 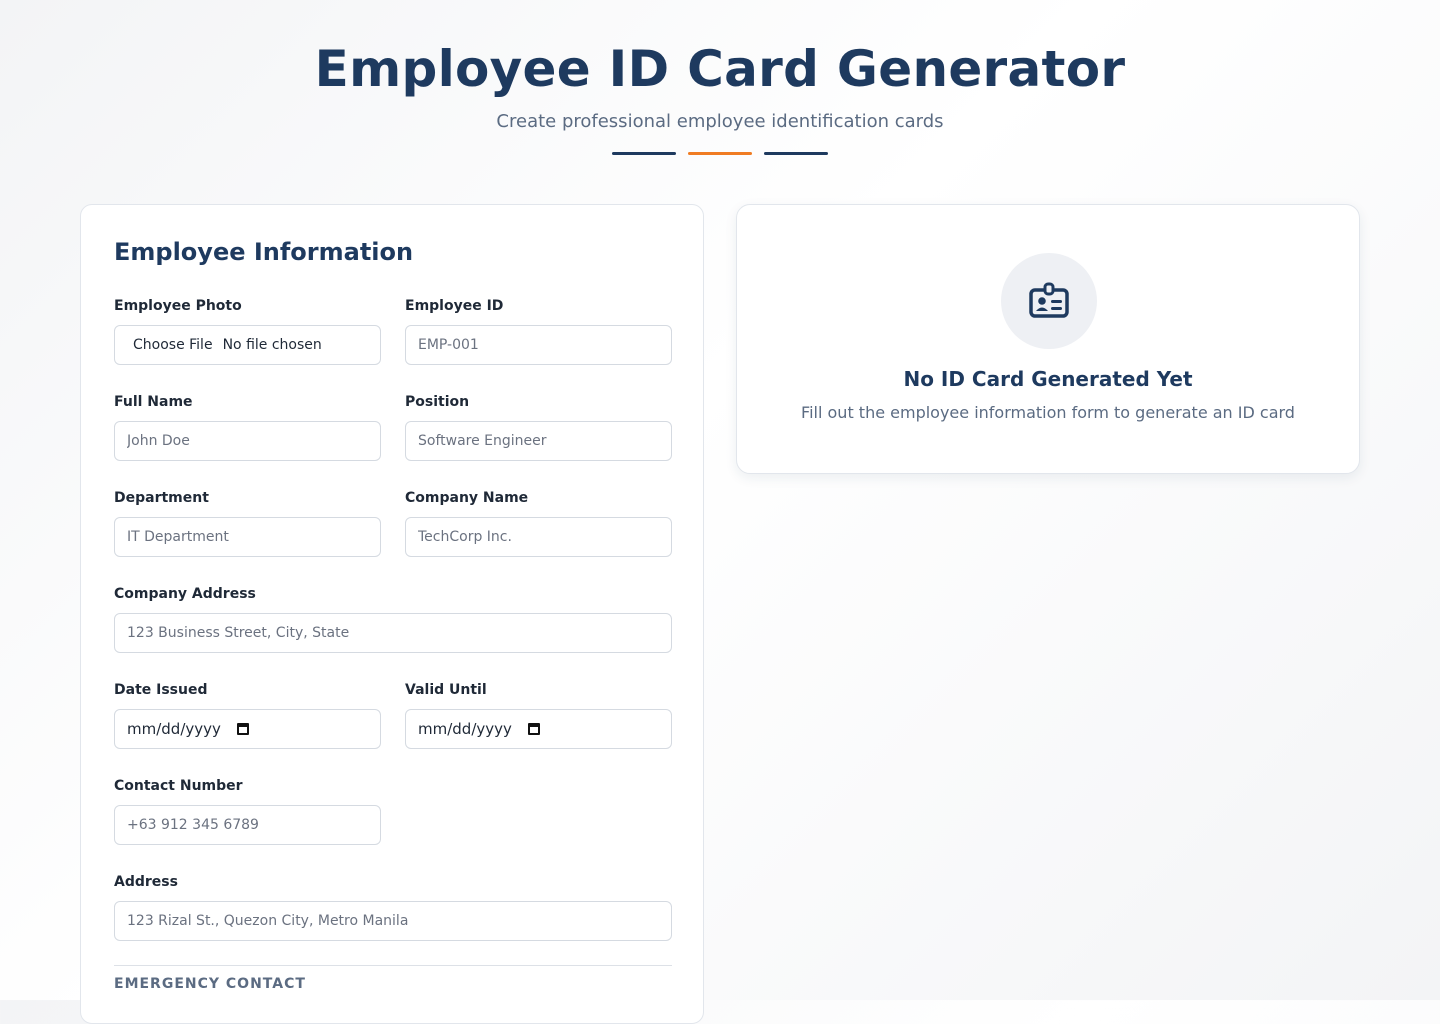 I want to click on company-name-label: Company Name, so click(x=467, y=498).